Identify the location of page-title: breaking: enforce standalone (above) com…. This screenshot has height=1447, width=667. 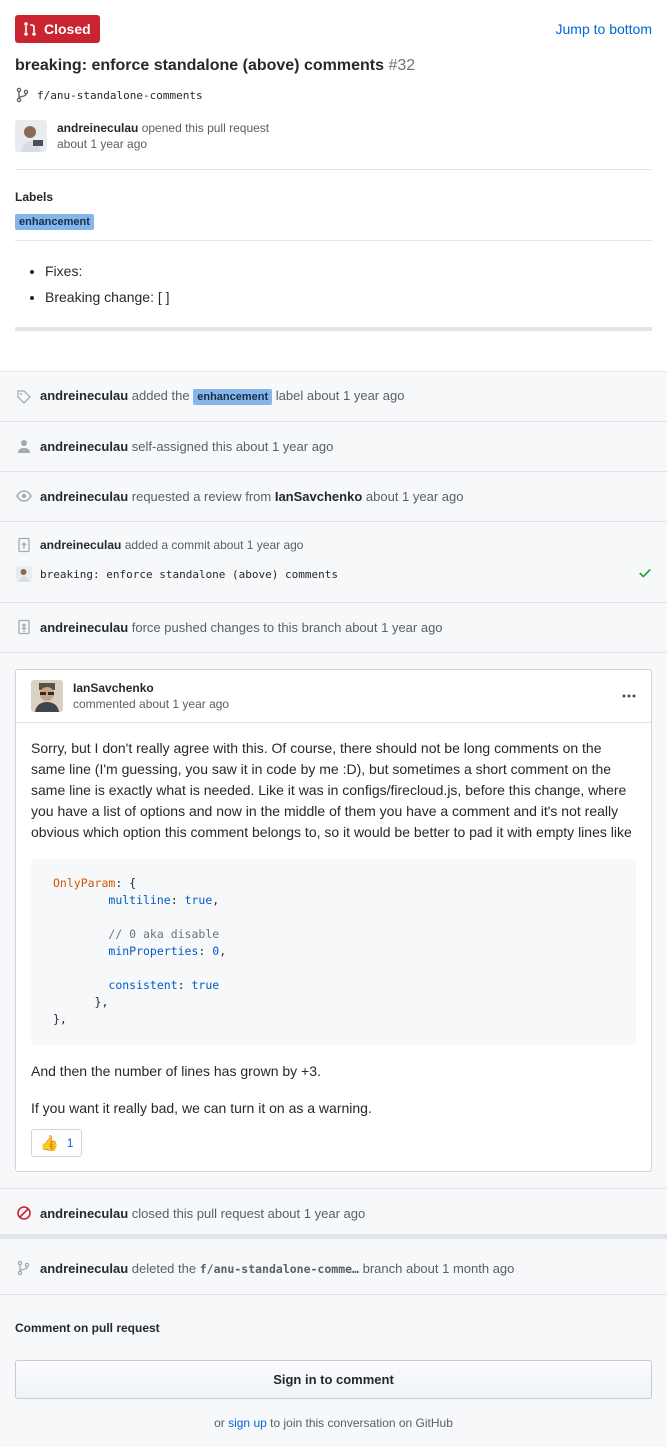
(330, 66).